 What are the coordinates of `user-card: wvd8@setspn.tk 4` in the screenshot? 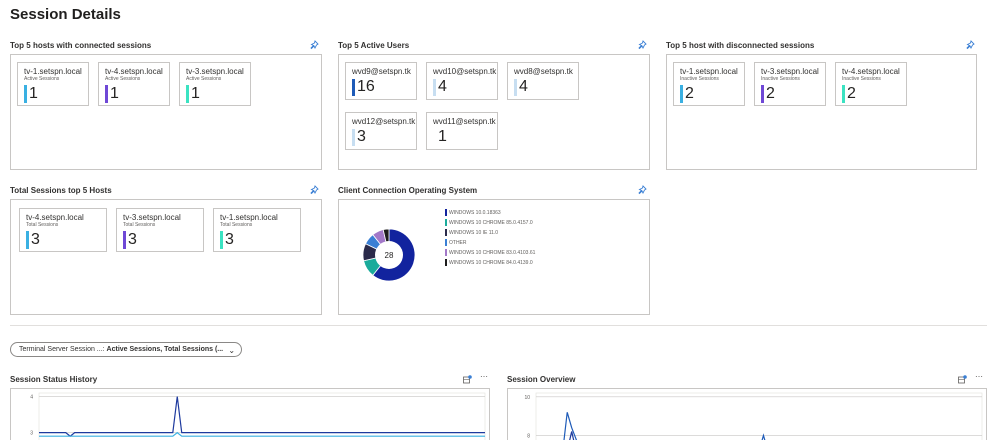 It's located at (543, 81).